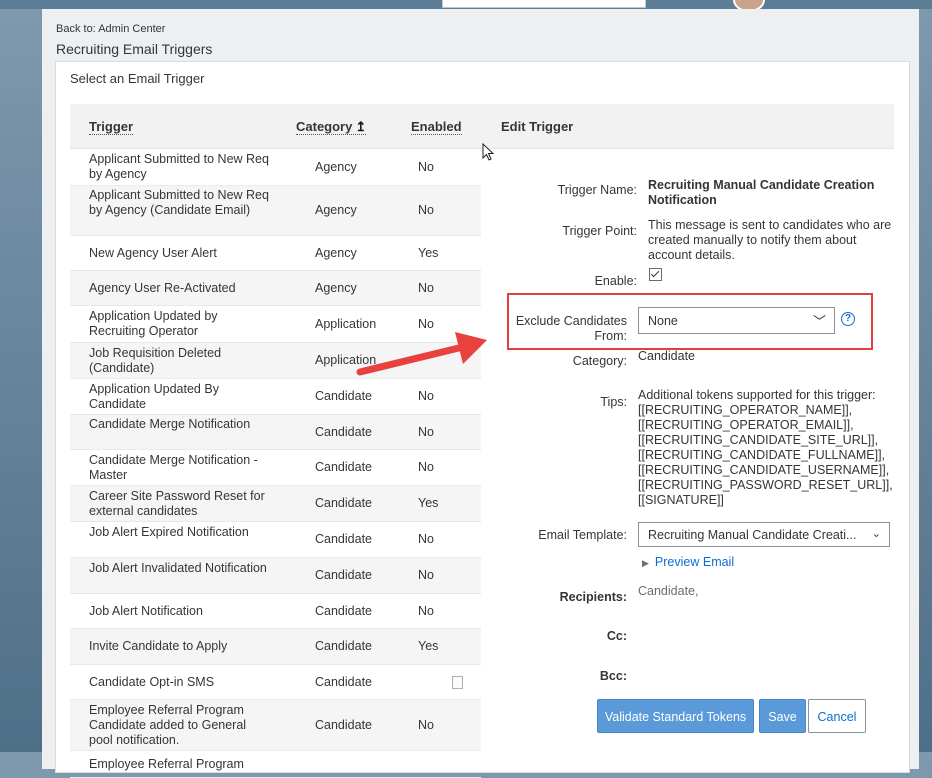 Image resolution: width=932 pixels, height=778 pixels. Describe the element at coordinates (613, 676) in the screenshot. I see `bcc-label: Bcc:` at that location.